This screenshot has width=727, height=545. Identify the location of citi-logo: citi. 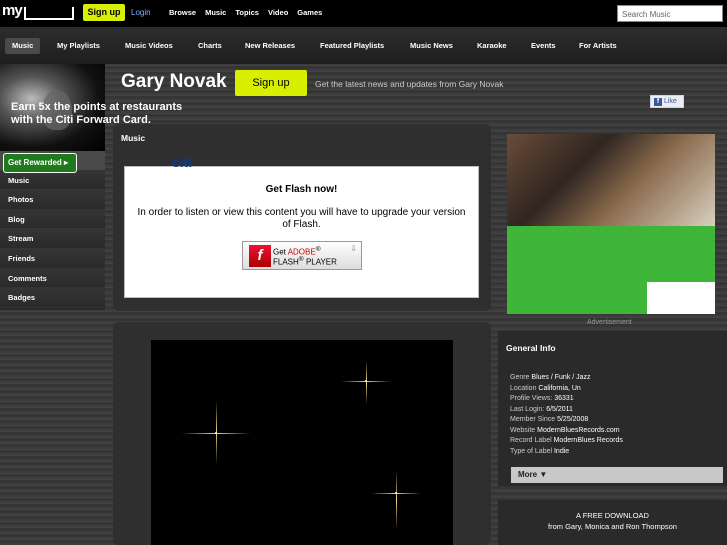
(182, 162).